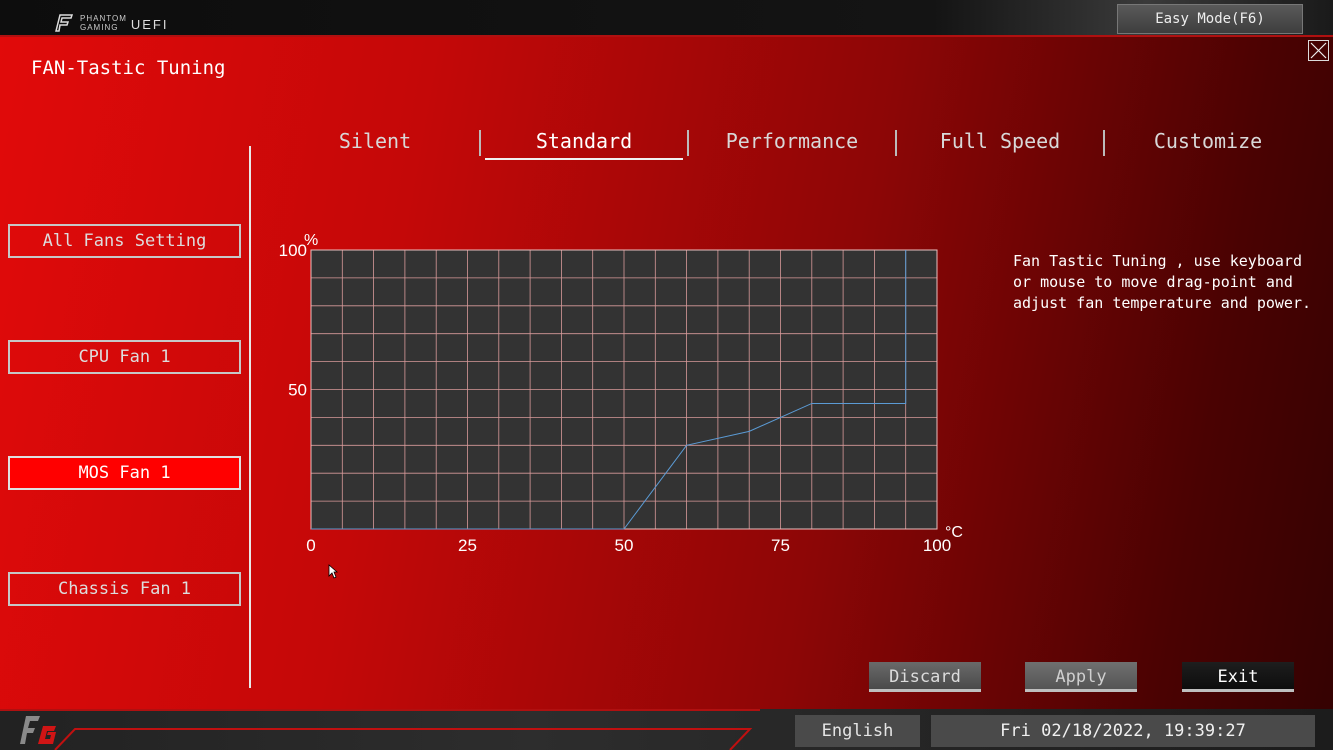 The height and width of the screenshot is (750, 1333). I want to click on mouse-cursor-icon, so click(333, 571).